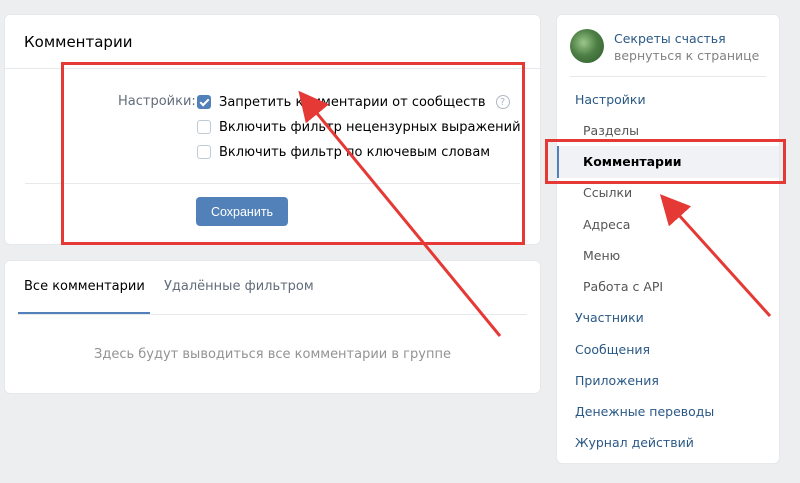 The image size is (800, 483). Describe the element at coordinates (400, 213) in the screenshot. I see `arrow-to-settings` at that location.